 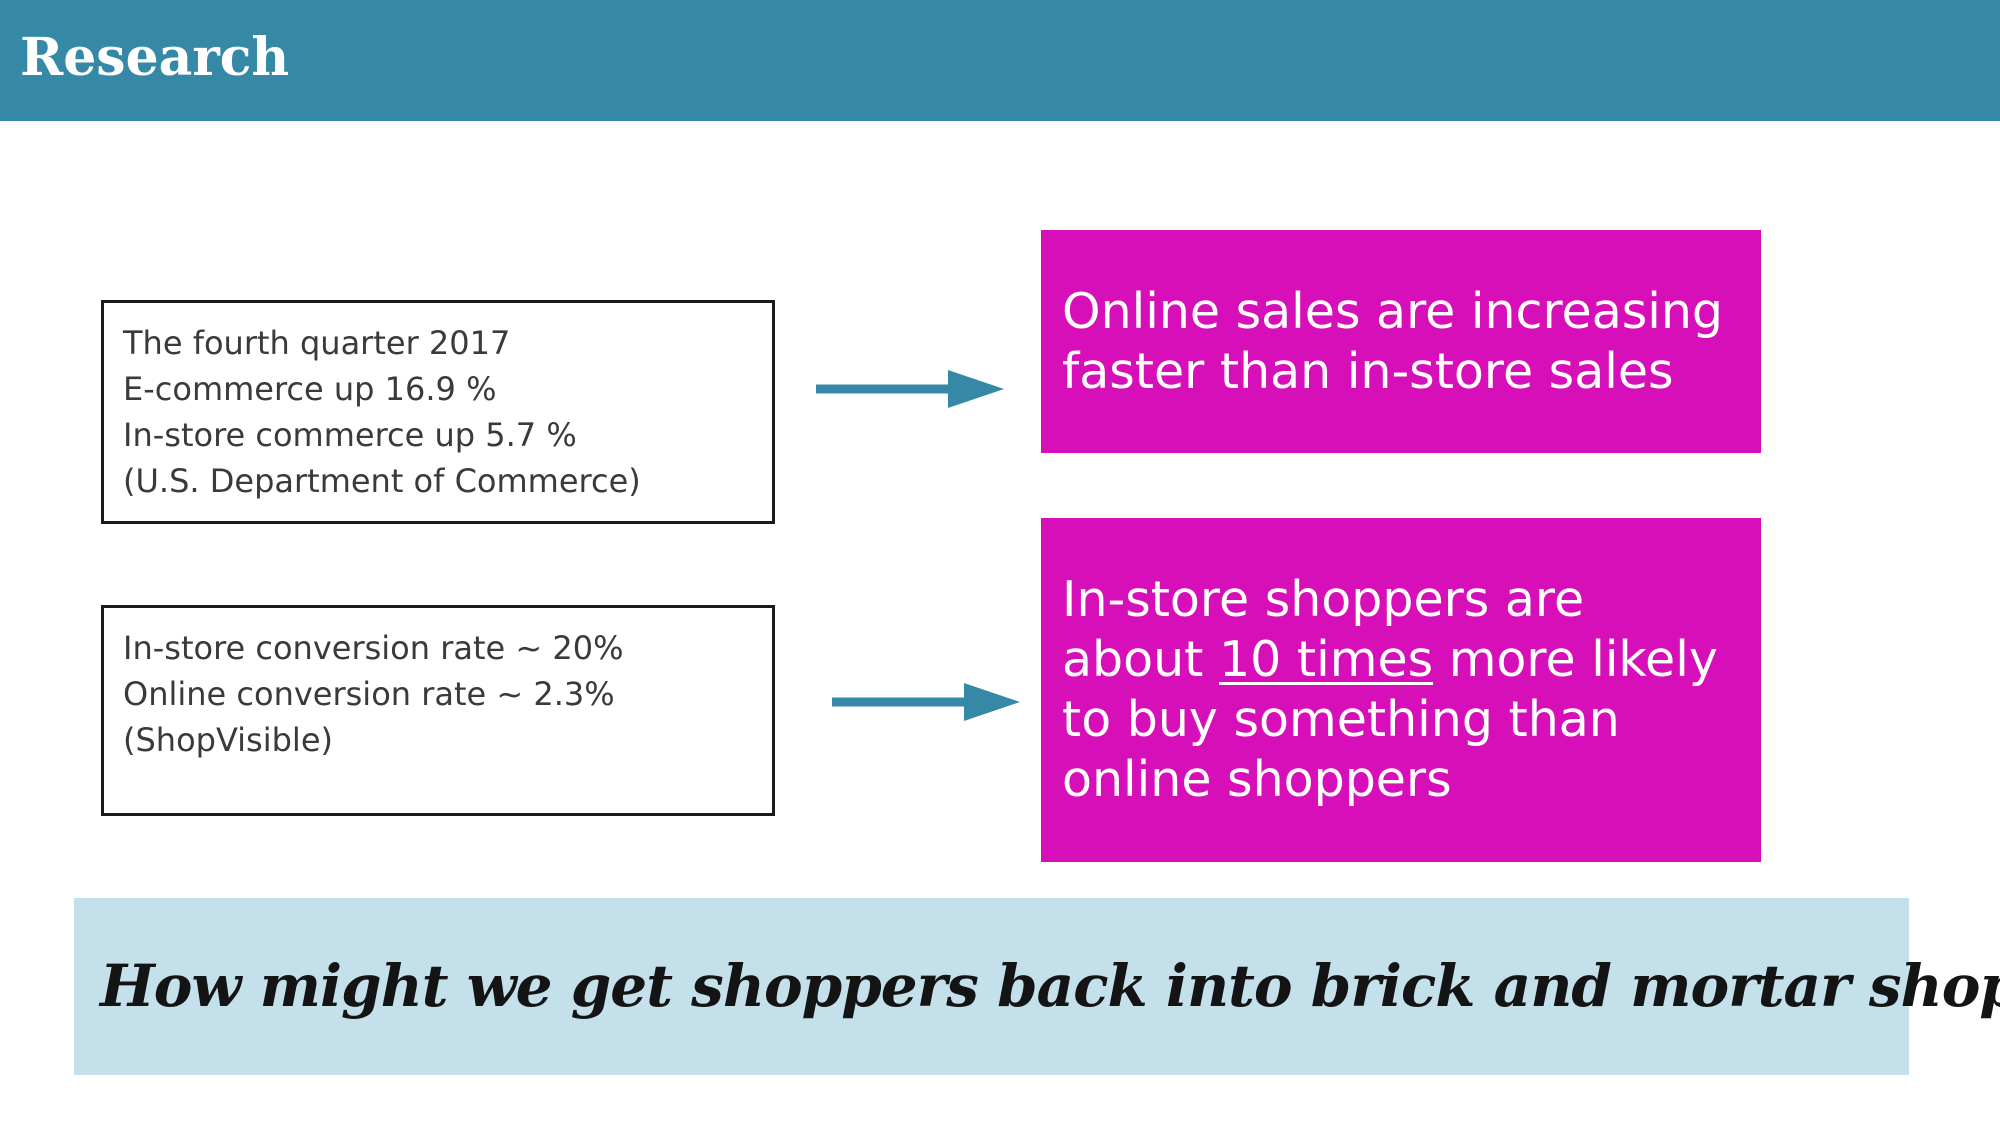 What do you see at coordinates (317, 343) in the screenshot?
I see `fact-line: The fourth quarter 2017` at bounding box center [317, 343].